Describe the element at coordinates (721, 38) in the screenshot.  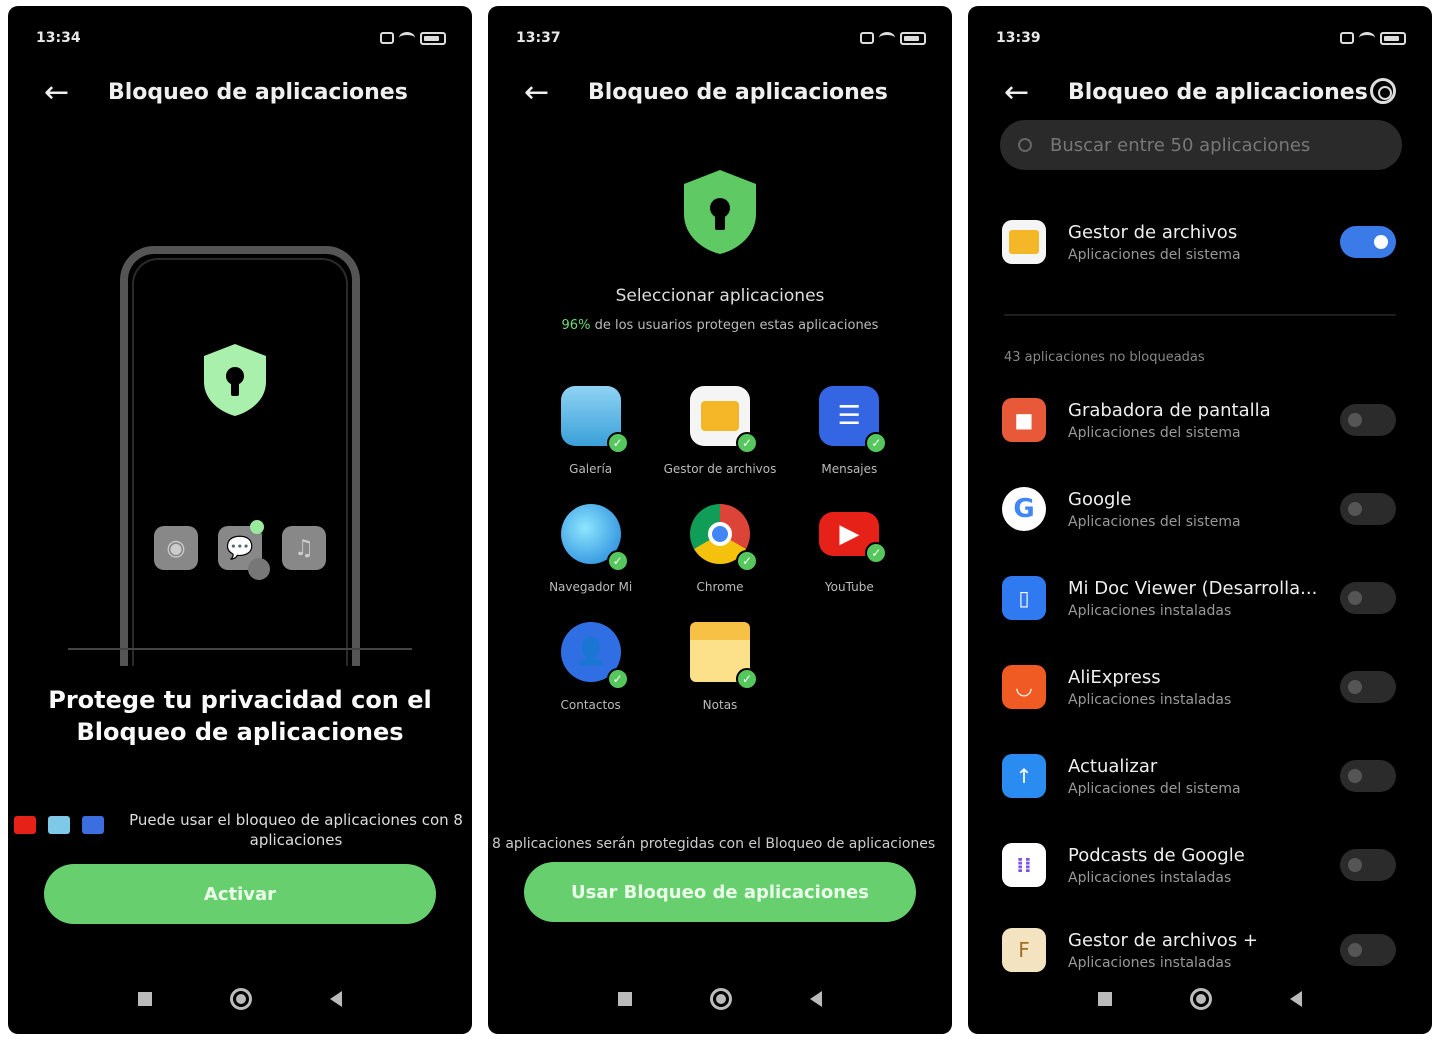
I see `status-bar: 13:37` at that location.